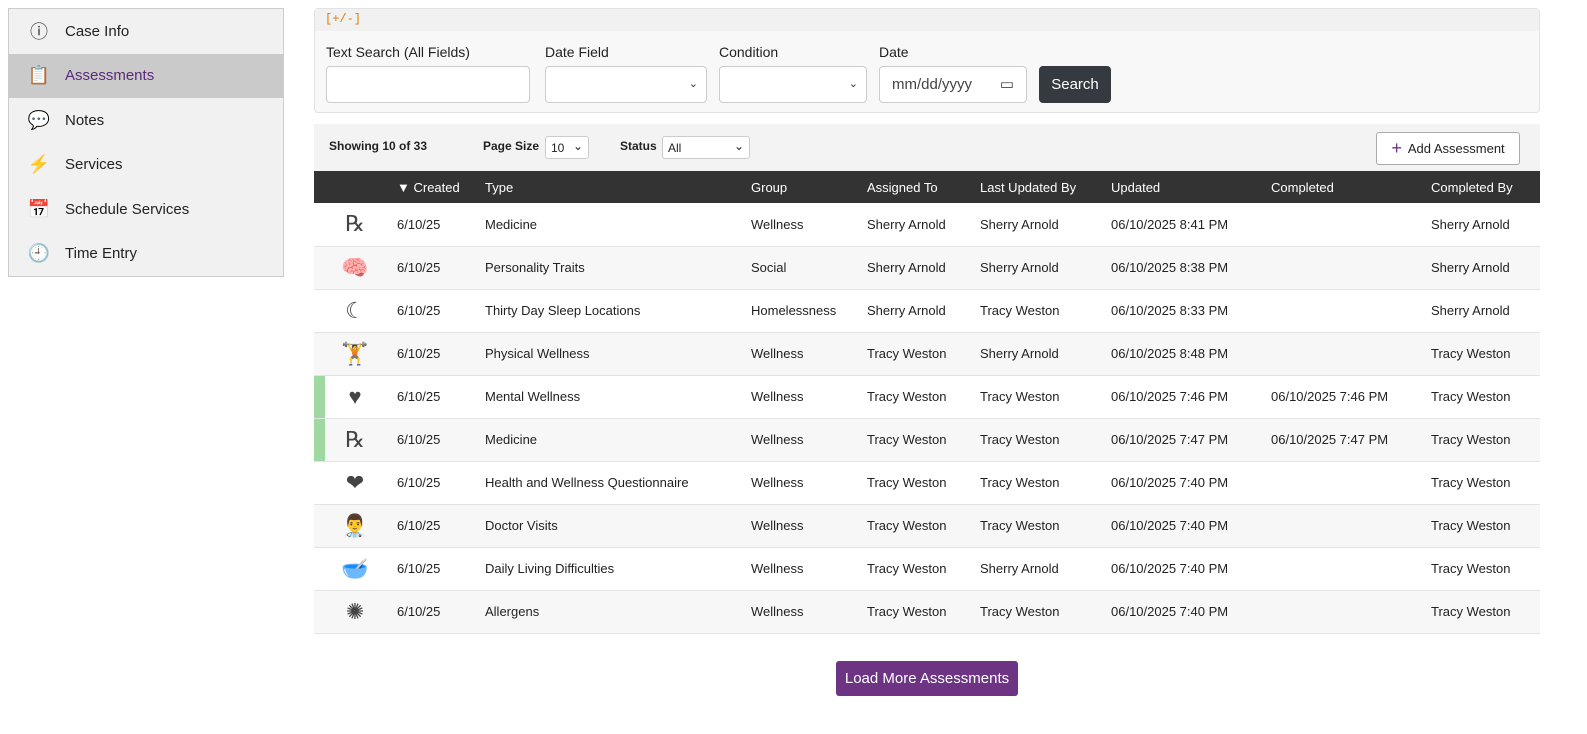  What do you see at coordinates (146, 120) in the screenshot?
I see `sidebar-item-notes: 💬 Notes` at bounding box center [146, 120].